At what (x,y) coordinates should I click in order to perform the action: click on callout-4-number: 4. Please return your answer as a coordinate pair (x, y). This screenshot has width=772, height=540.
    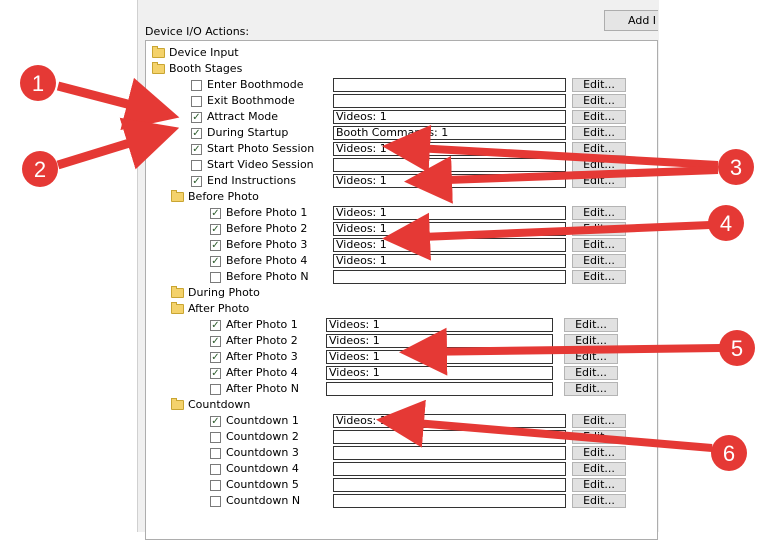
    Looking at the image, I should click on (726, 223).